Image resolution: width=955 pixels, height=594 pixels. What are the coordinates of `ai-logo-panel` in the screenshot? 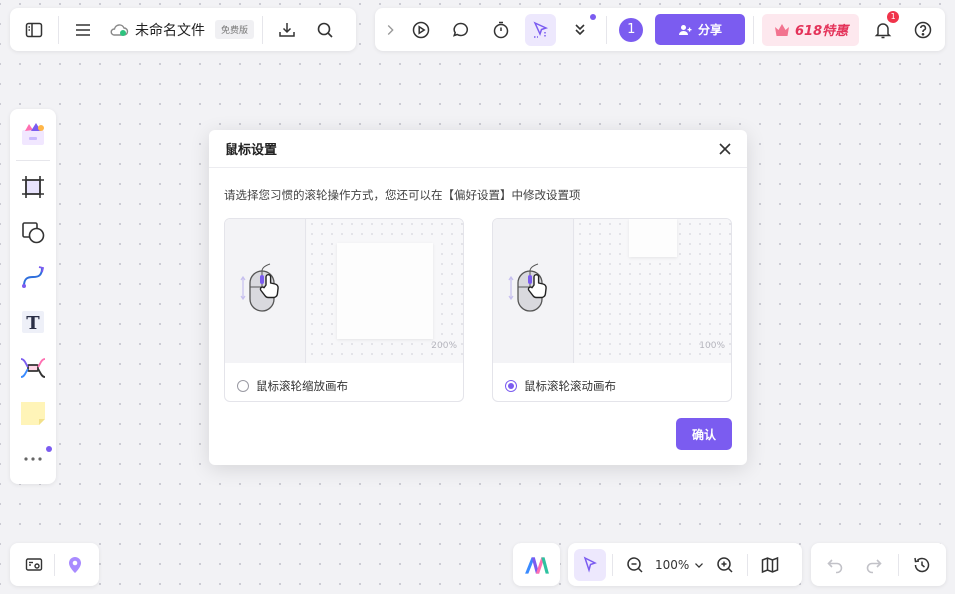 It's located at (536, 564).